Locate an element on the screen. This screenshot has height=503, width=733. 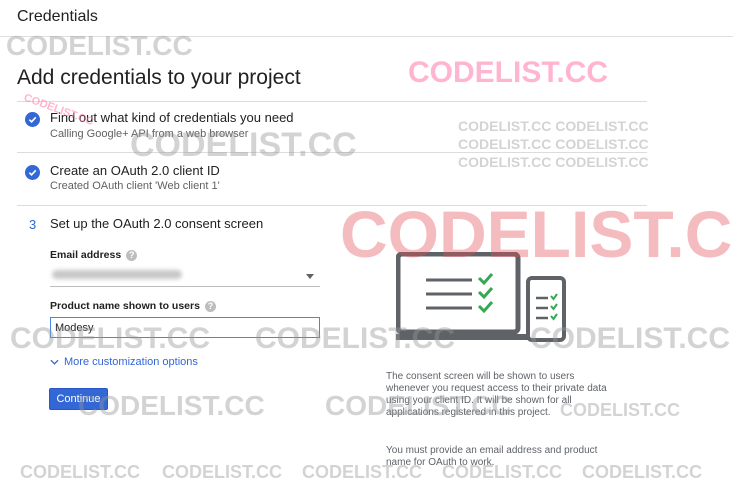
email-label: Email address ? is located at coordinates (94, 255).